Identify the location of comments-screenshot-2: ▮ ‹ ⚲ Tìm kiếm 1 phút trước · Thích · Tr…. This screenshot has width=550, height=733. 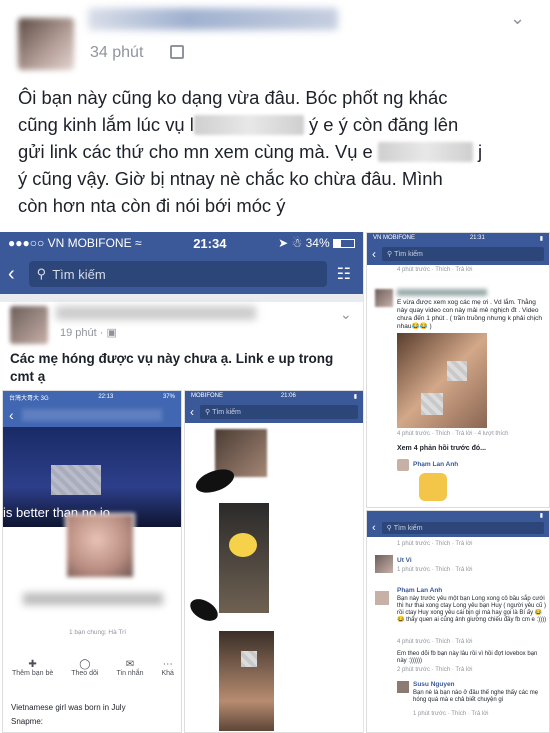
(458, 621).